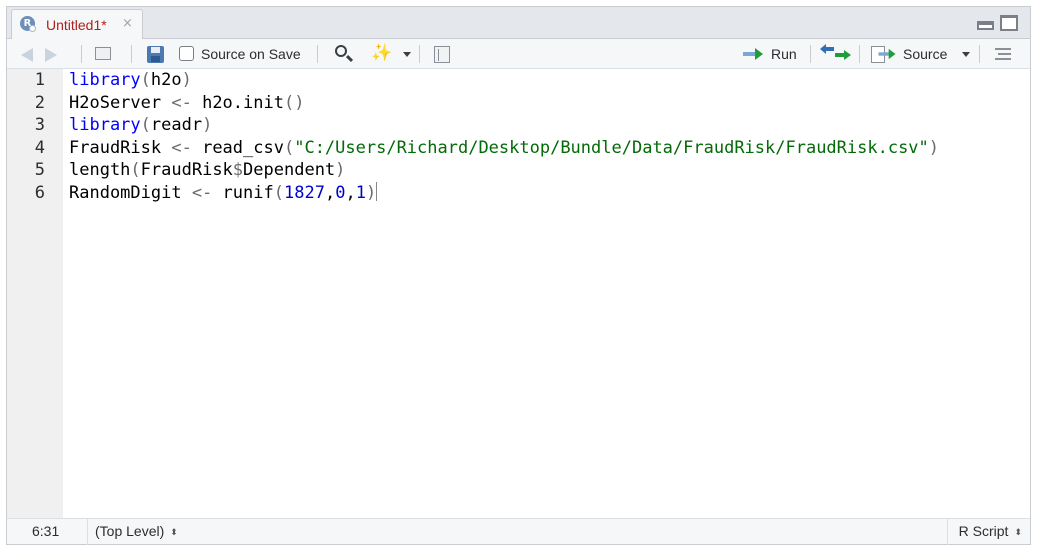  What do you see at coordinates (186, 53) in the screenshot?
I see `source-on-save-checkbox` at bounding box center [186, 53].